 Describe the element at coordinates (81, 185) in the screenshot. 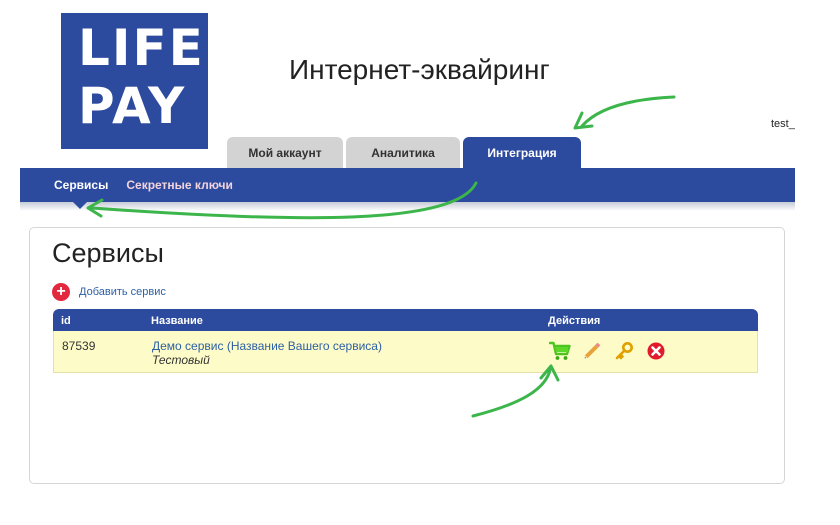

I see `subnav-item-services: Сервисы` at that location.